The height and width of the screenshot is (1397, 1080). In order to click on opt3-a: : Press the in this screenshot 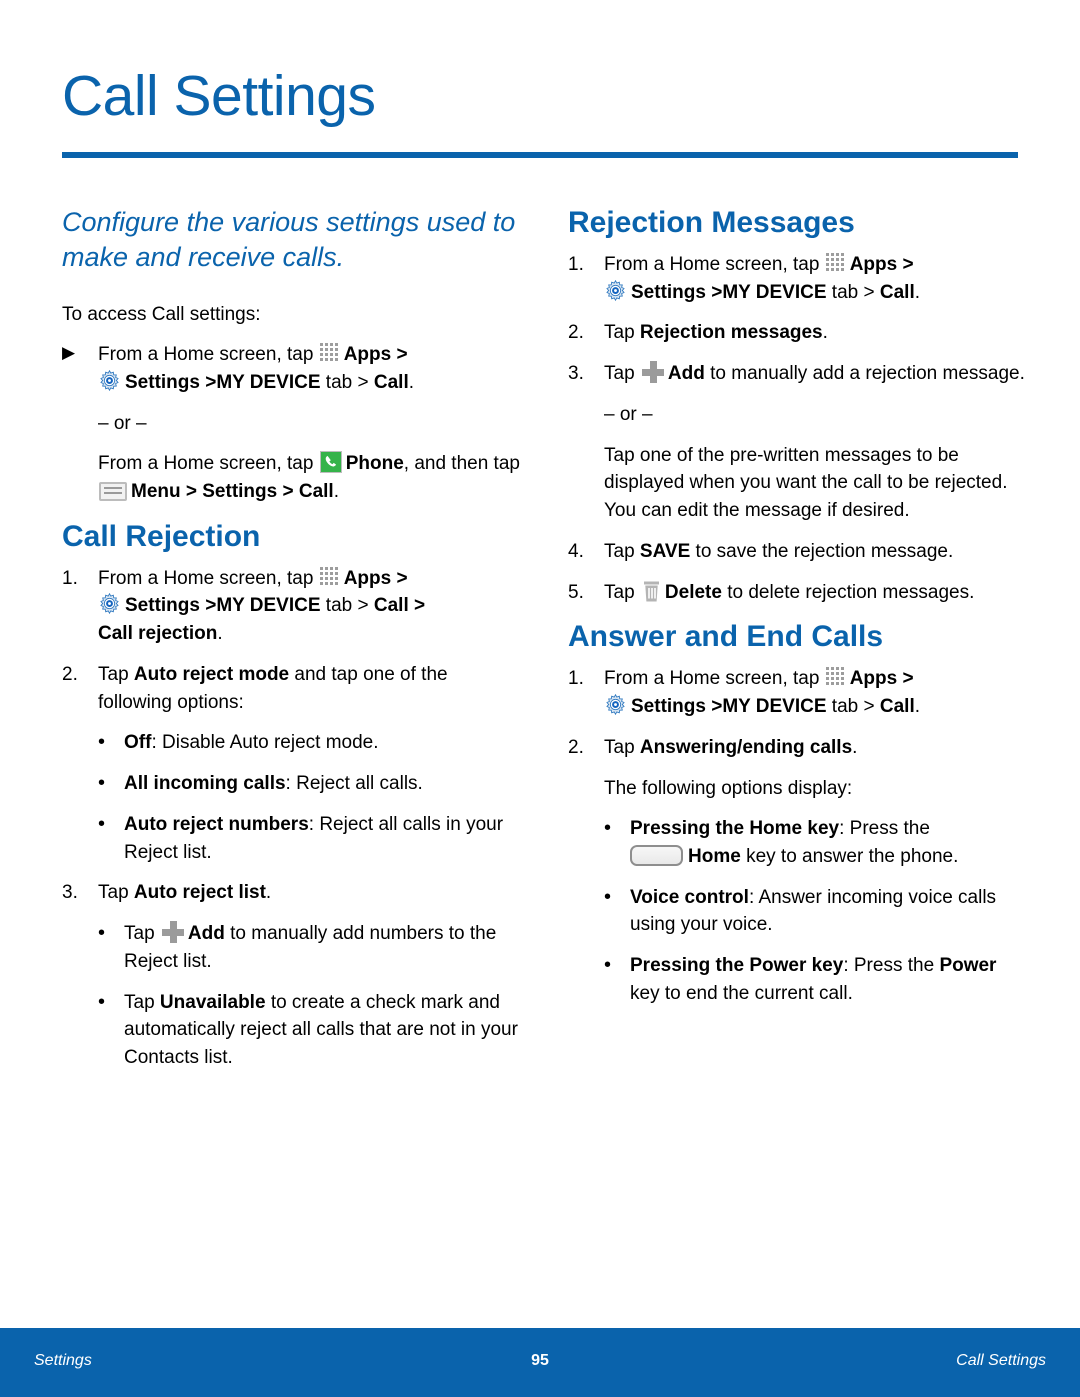, I will do `click(889, 966)`.